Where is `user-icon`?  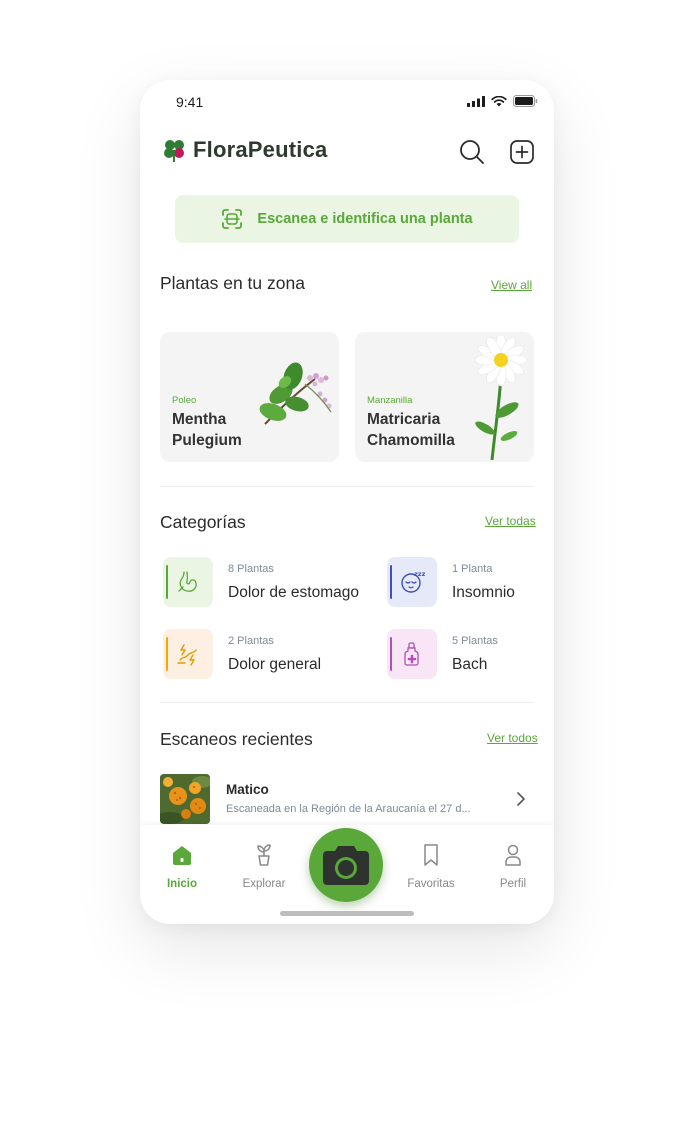
user-icon is located at coordinates (513, 855).